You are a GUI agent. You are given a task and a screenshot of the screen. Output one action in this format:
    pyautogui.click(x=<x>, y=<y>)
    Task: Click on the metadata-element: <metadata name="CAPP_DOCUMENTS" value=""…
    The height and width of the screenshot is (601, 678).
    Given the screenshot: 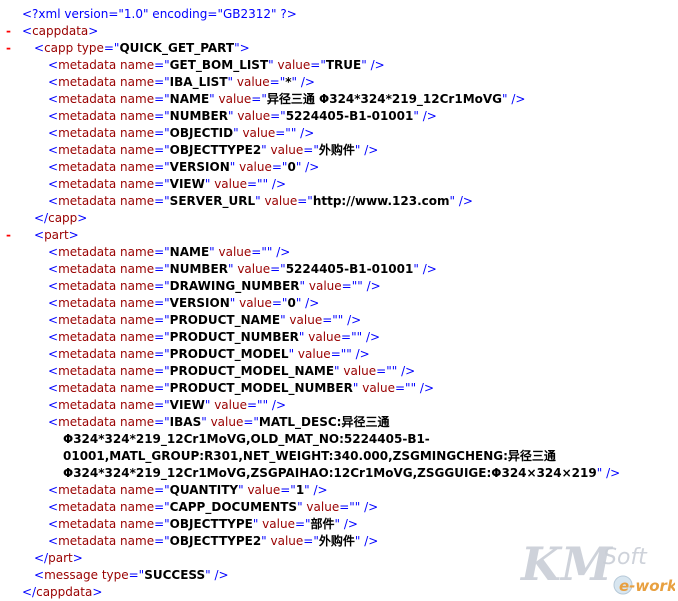 What is the action you would take?
    pyautogui.click(x=213, y=507)
    